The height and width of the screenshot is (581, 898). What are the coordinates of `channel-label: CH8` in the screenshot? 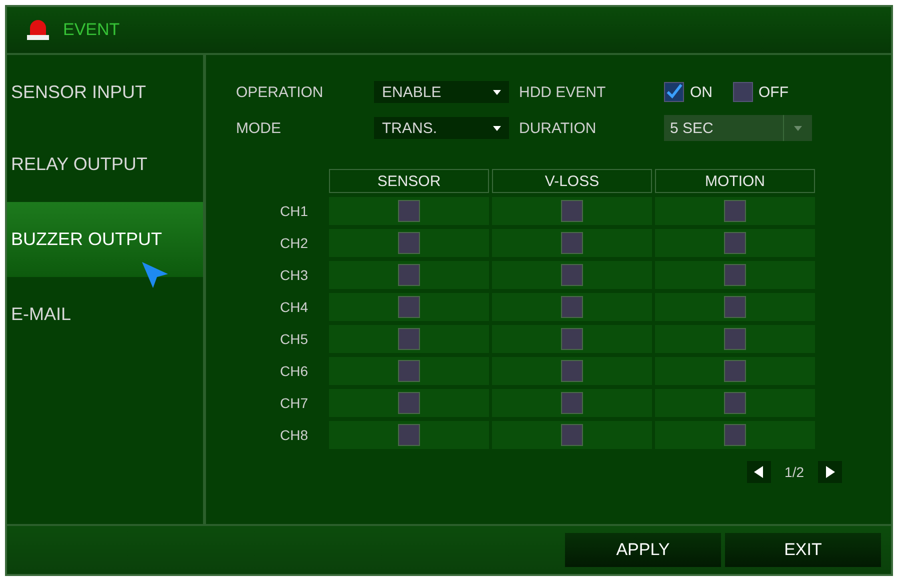 It's located at (293, 435).